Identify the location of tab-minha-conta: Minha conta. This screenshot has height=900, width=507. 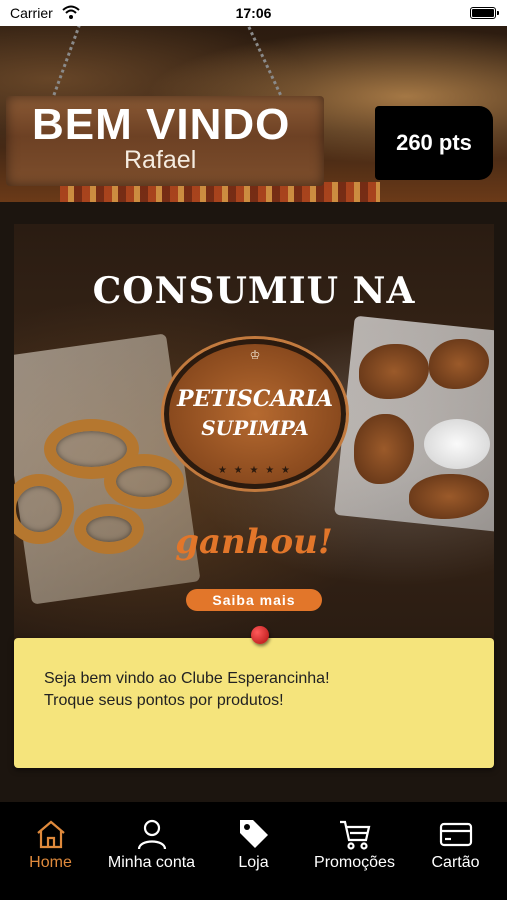
(151, 851).